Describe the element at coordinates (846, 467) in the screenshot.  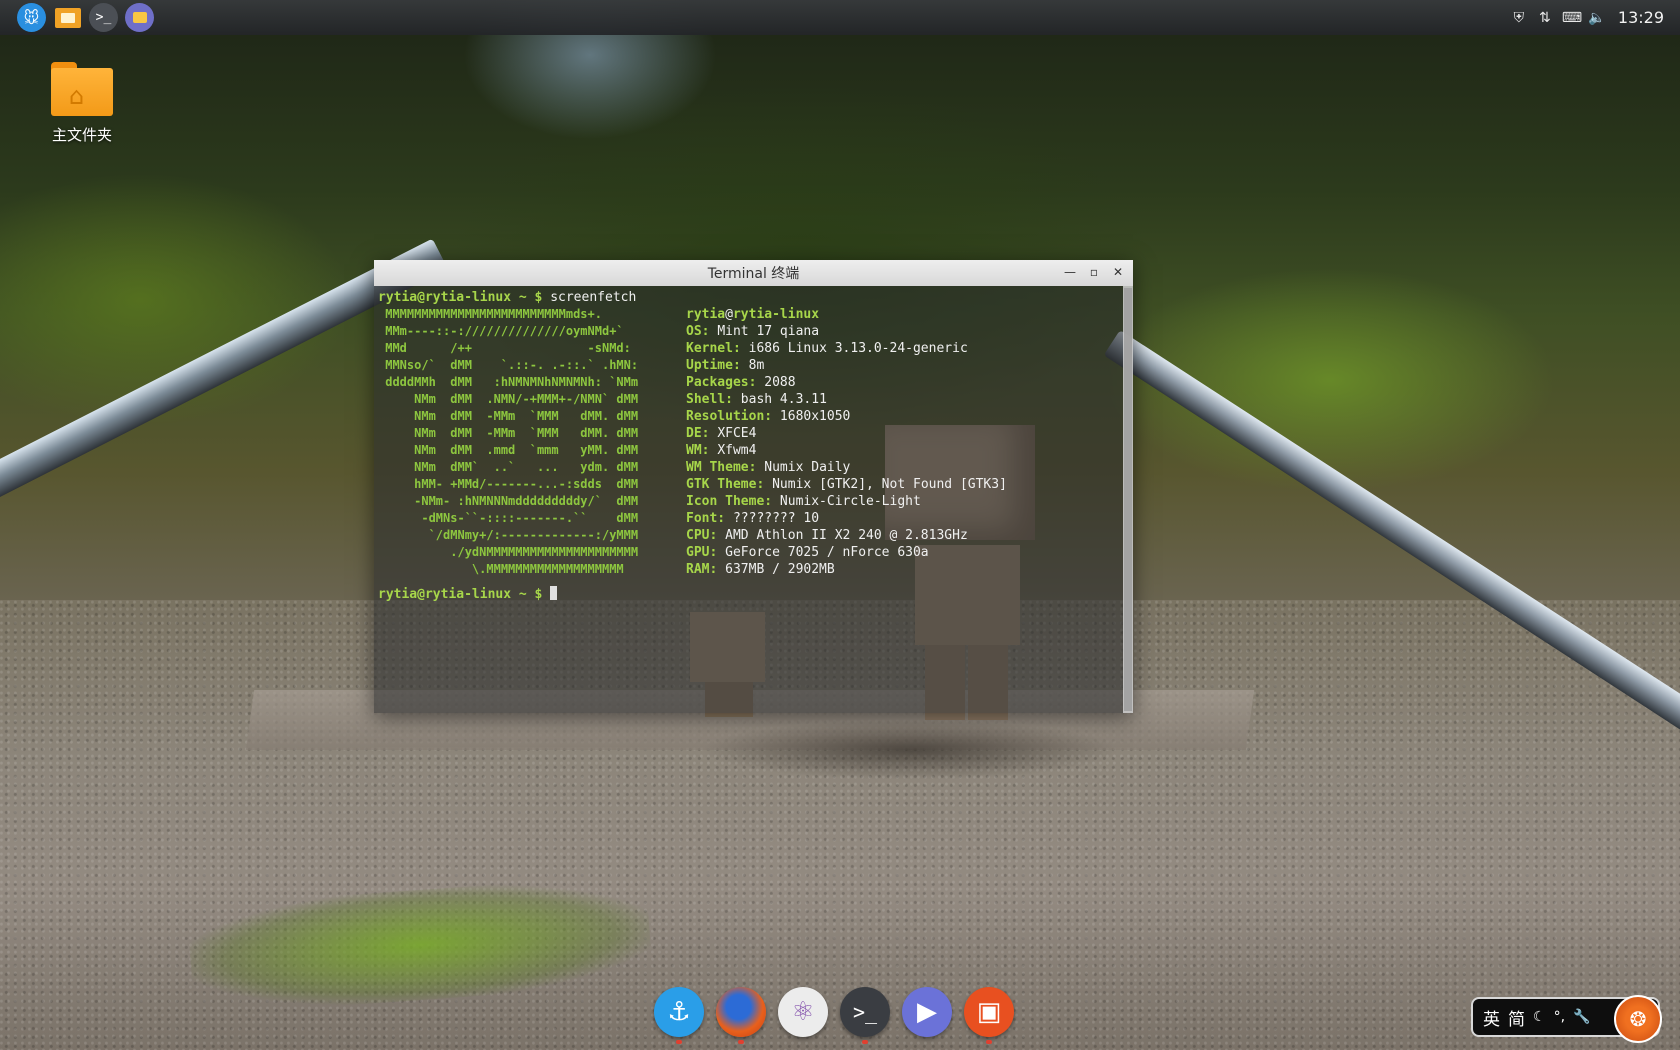
I see `info-row: WM Theme: Numix Daily` at that location.